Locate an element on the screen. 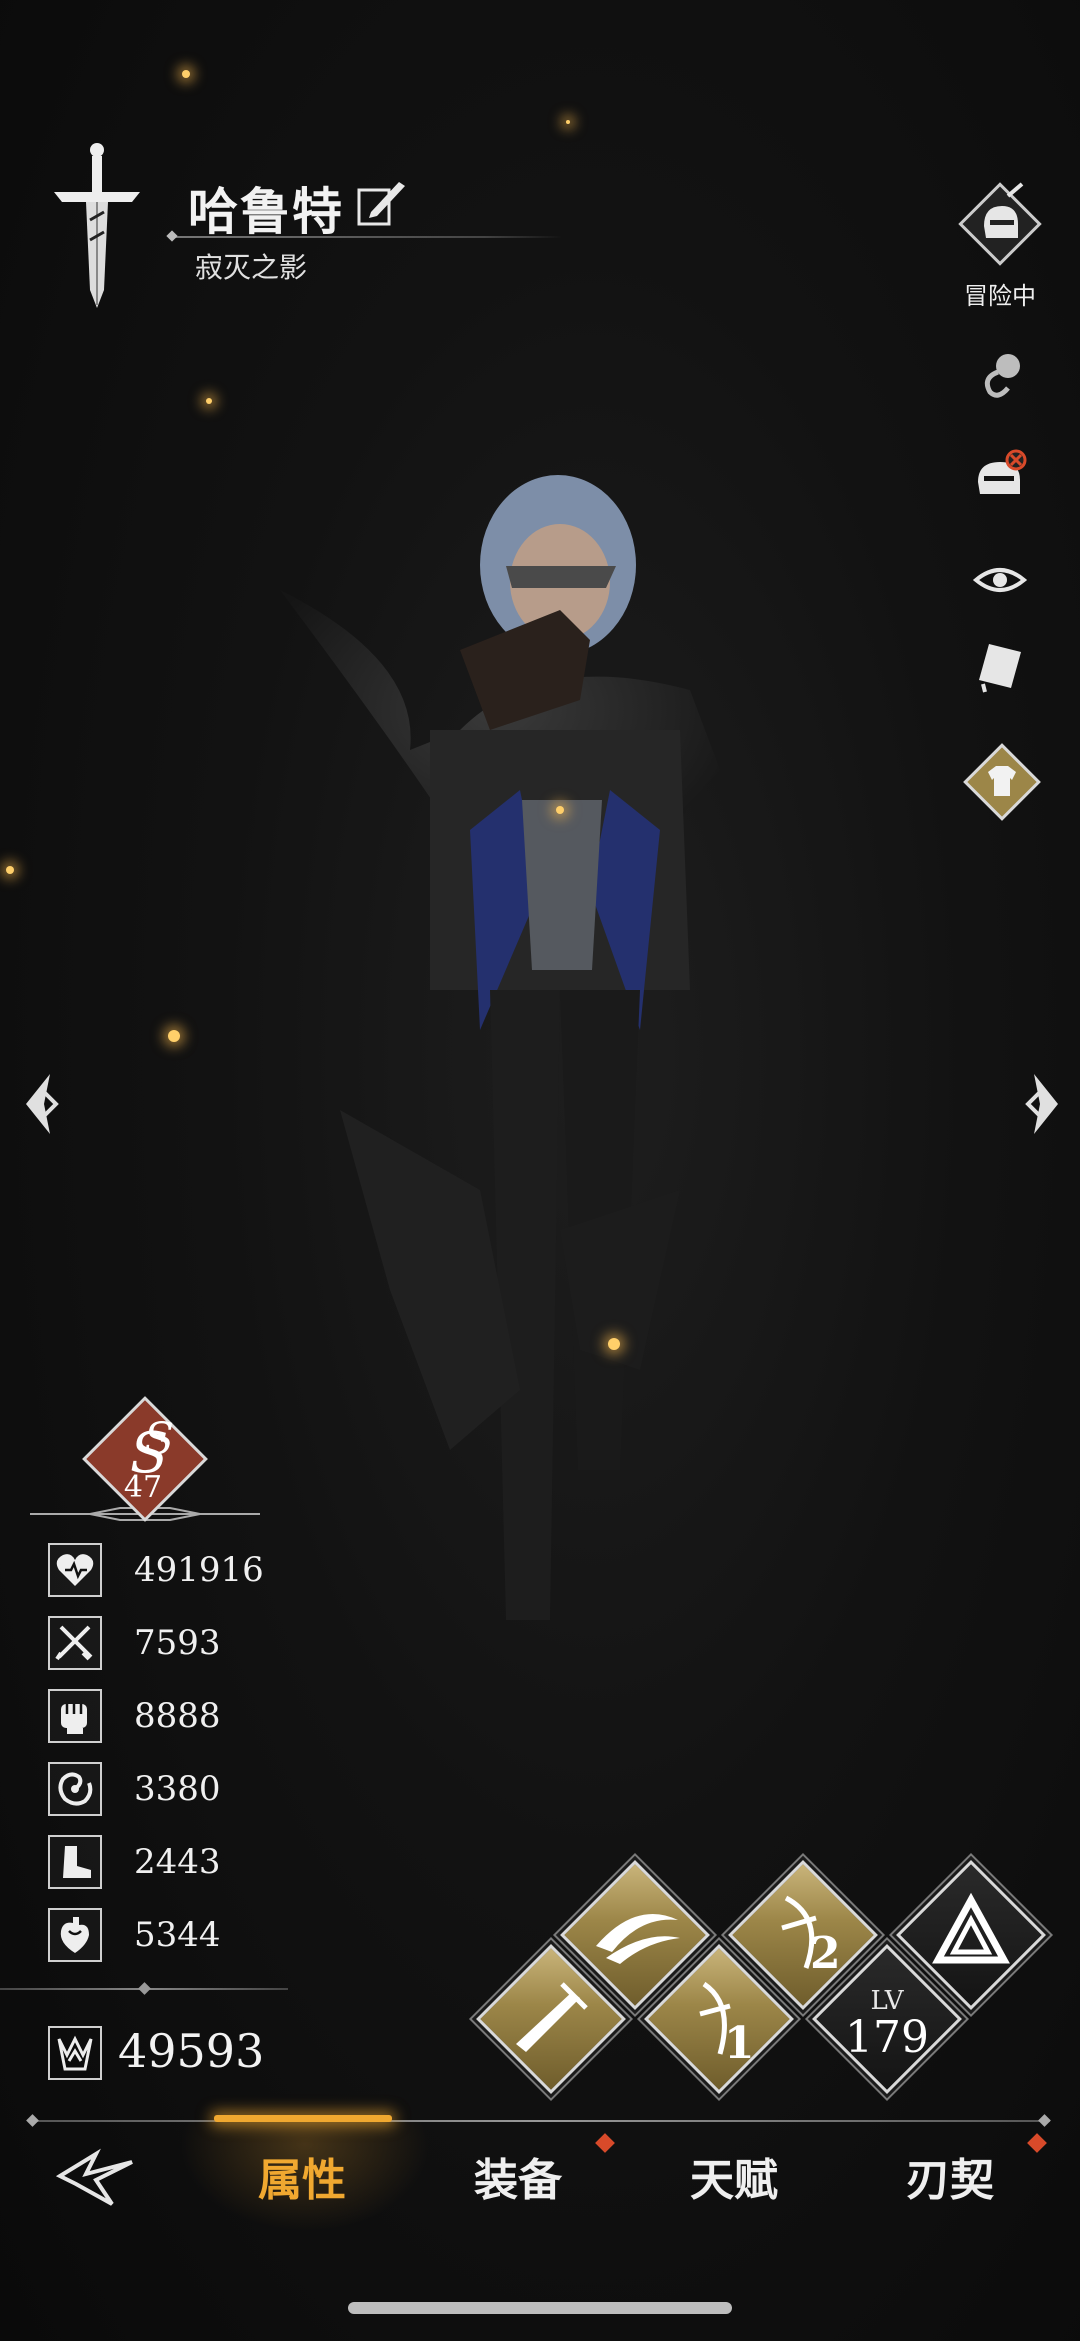 The height and width of the screenshot is (2341, 1080). crossed-swords-icon is located at coordinates (75, 1643).